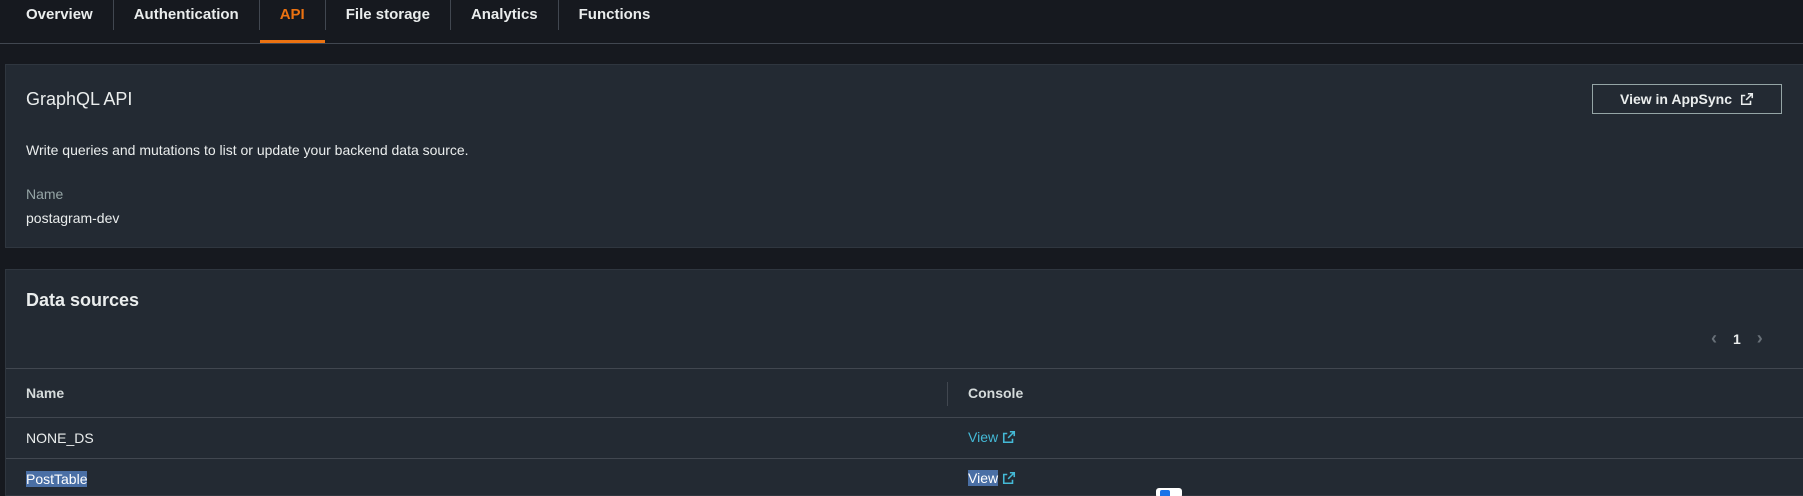  I want to click on chevron-right-icon: ›, so click(1760, 338).